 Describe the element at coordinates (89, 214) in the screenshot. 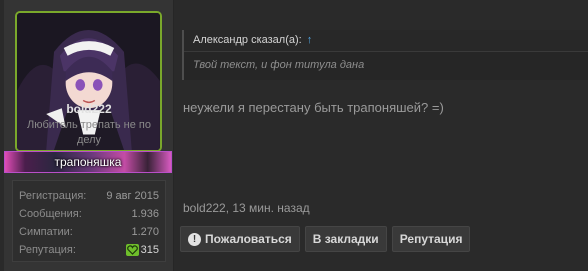

I see `stat-row-messages: Сообщения: 1.936` at that location.